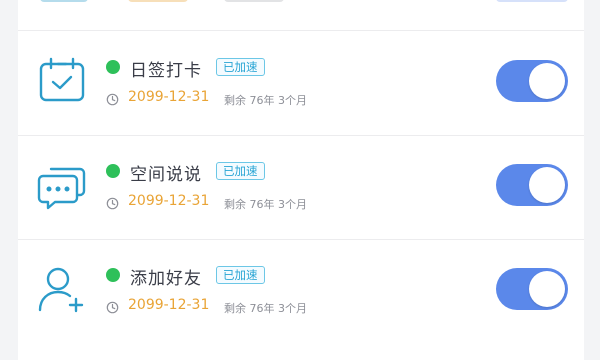 The height and width of the screenshot is (360, 600). I want to click on previous-row-date-fragment, so click(158, 1).